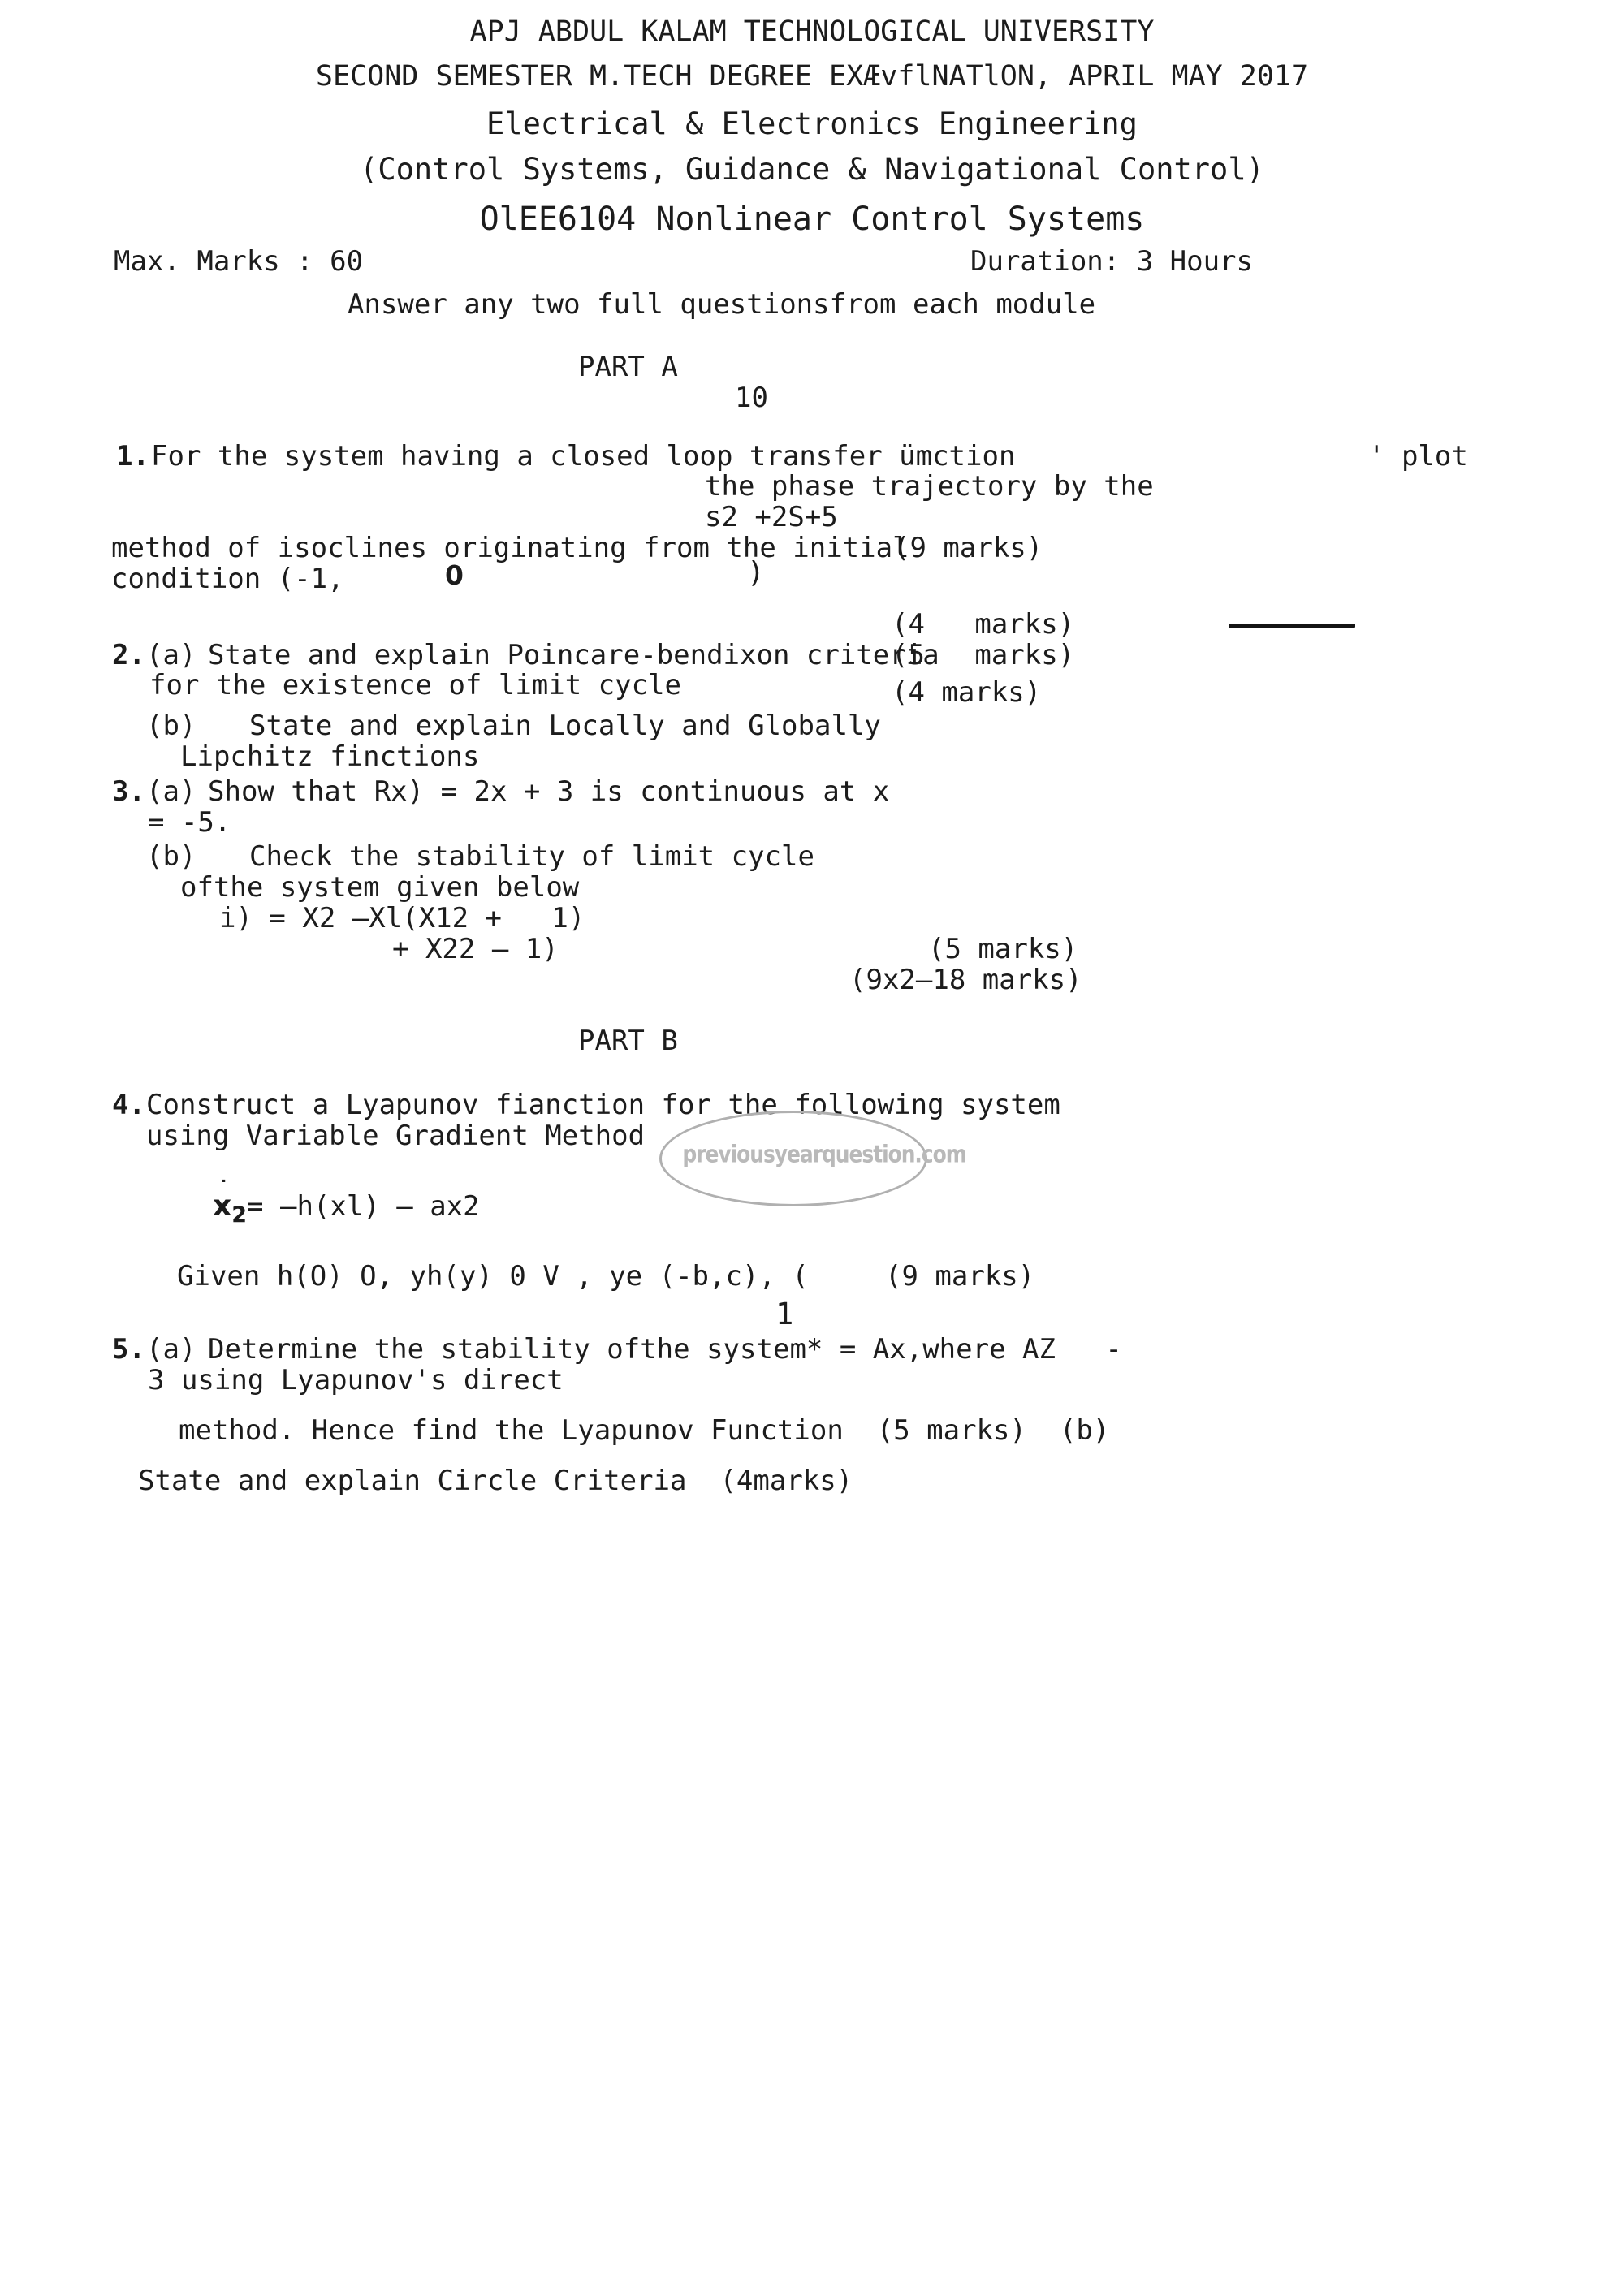  What do you see at coordinates (239, 261) in the screenshot?
I see `max-marks: Max. Marks : 60` at bounding box center [239, 261].